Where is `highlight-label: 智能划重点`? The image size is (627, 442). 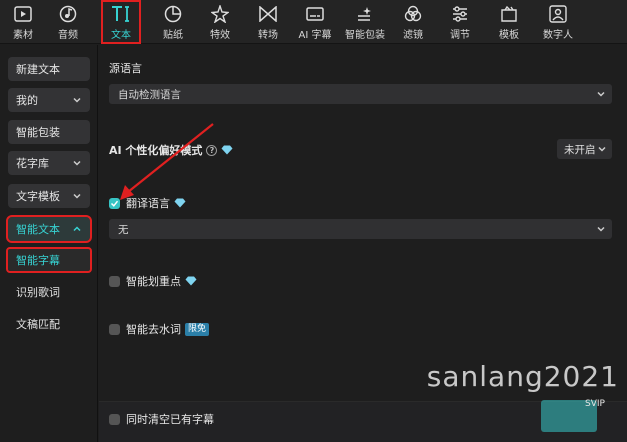
highlight-label: 智能划重点 is located at coordinates (153, 281).